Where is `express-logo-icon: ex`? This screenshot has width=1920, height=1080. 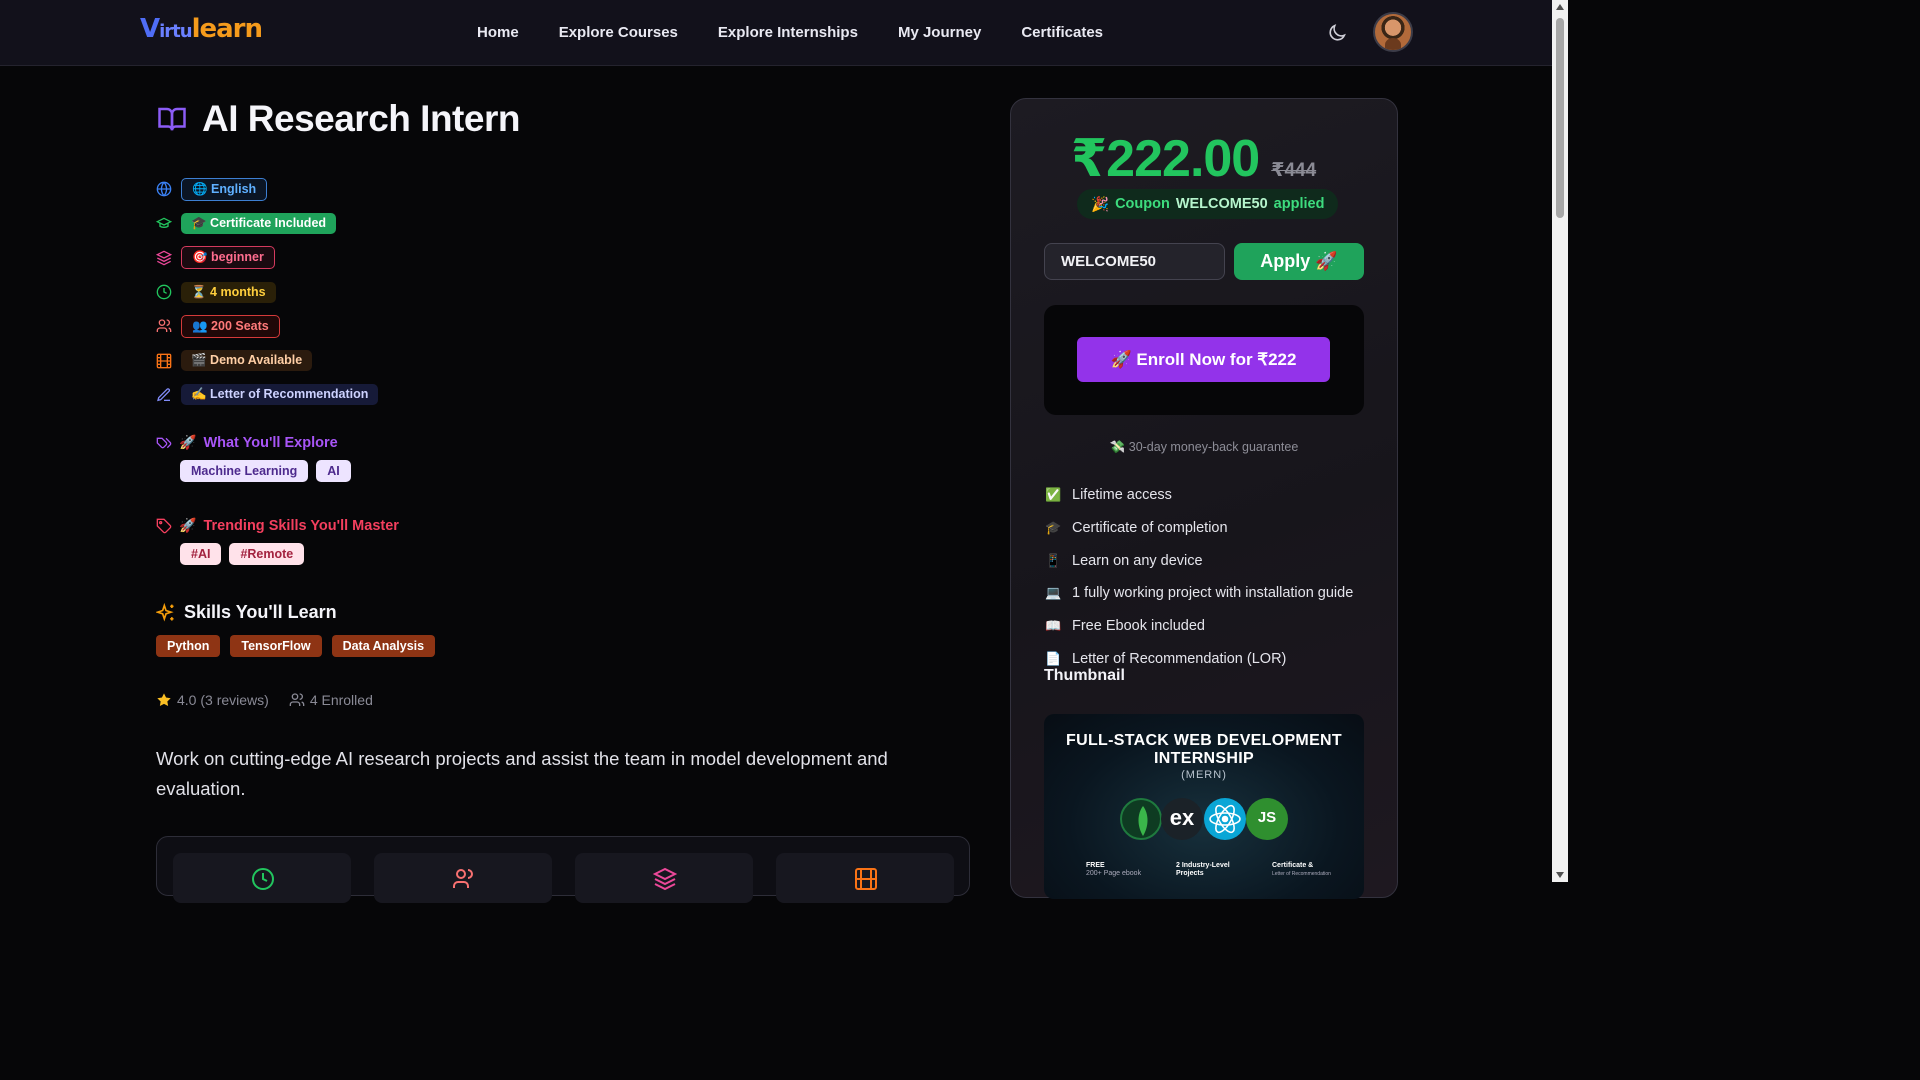 express-logo-icon: ex is located at coordinates (1182, 819).